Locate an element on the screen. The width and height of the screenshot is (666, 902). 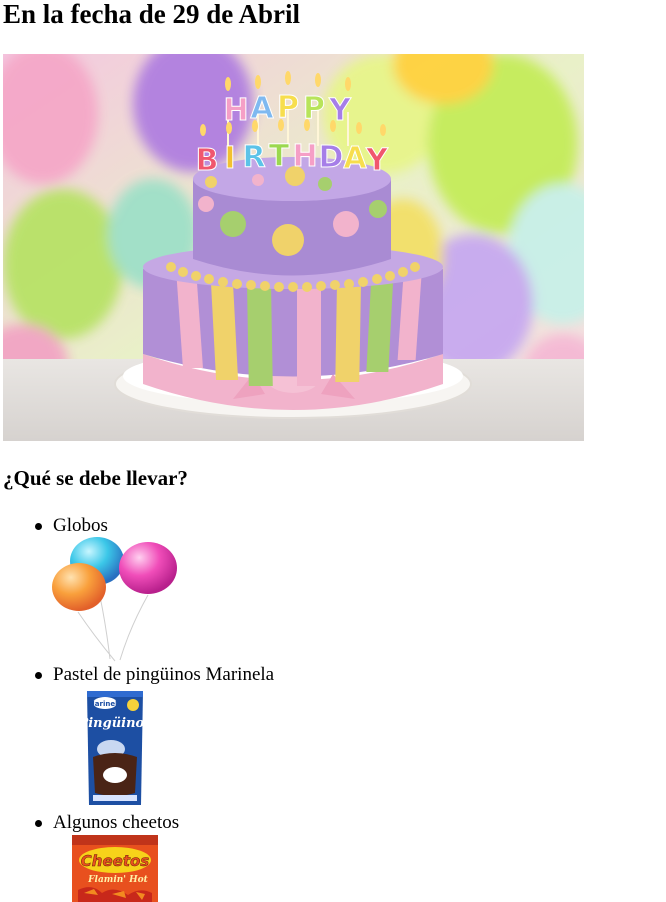
topper-letter: D is located at coordinates (331, 157).